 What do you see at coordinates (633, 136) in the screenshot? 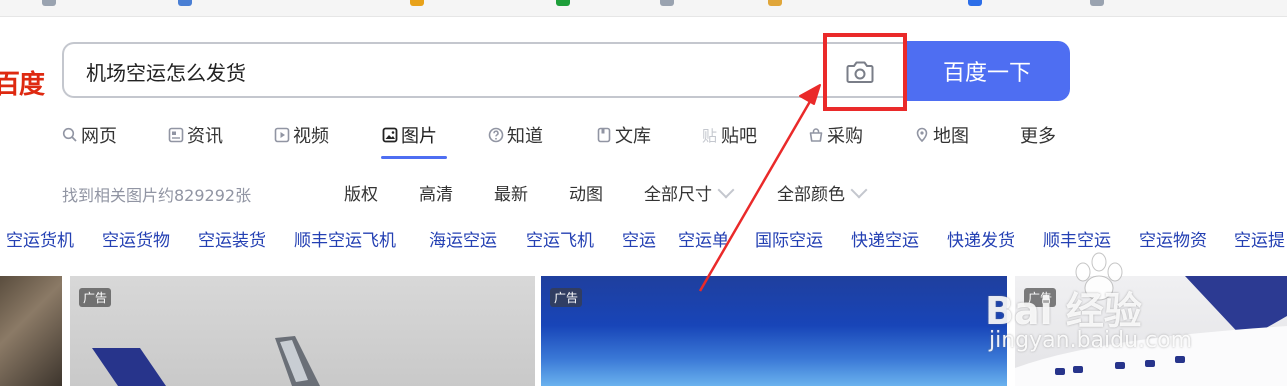
I see `tab-label: 文库` at bounding box center [633, 136].